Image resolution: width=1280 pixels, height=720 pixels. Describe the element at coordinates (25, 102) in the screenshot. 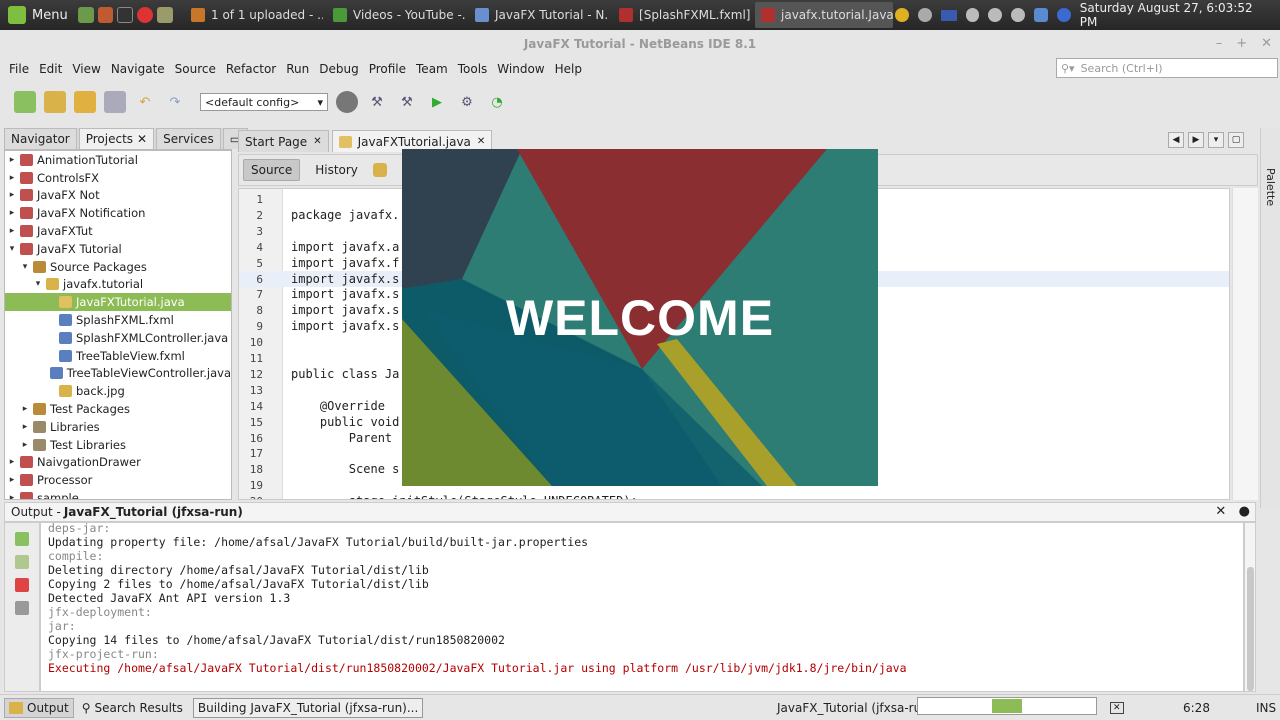

I see `new-file-icon` at that location.